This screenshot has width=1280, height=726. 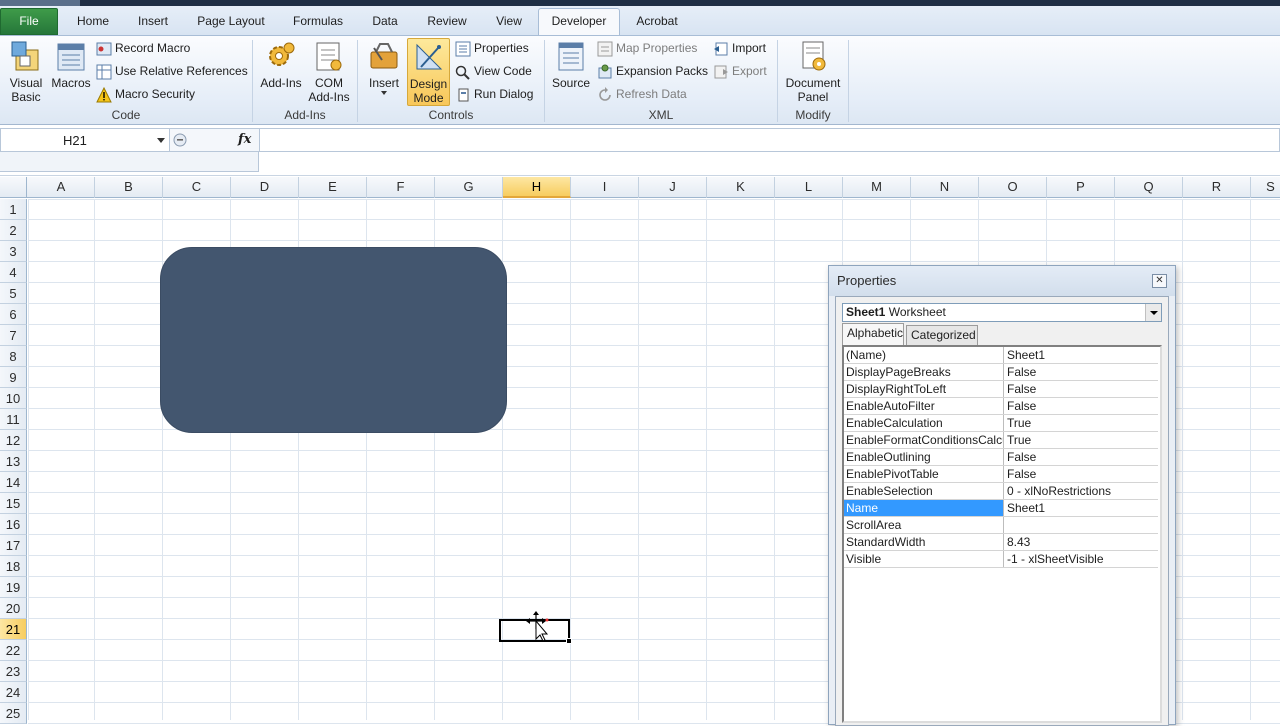 I want to click on property-value: 8.43, so click(x=1080, y=542).